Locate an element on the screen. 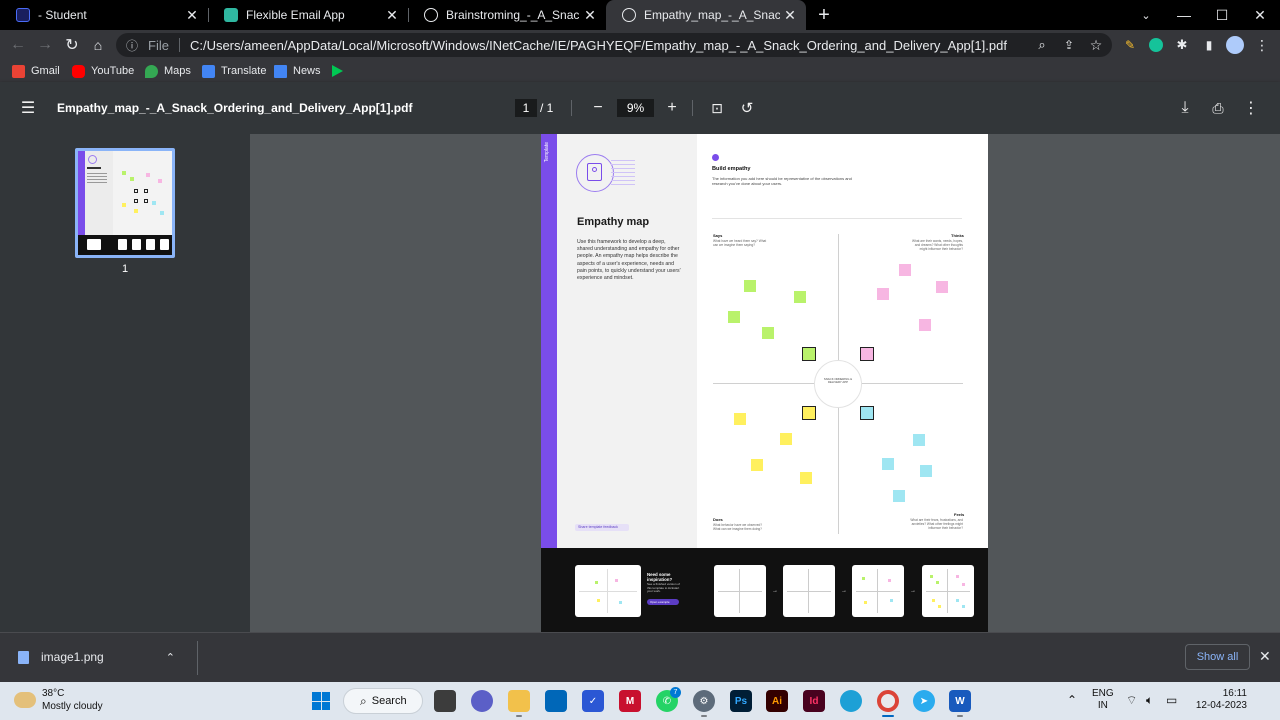 The width and height of the screenshot is (1280, 720). zoom-icon: ⌕ is located at coordinates (1042, 45).